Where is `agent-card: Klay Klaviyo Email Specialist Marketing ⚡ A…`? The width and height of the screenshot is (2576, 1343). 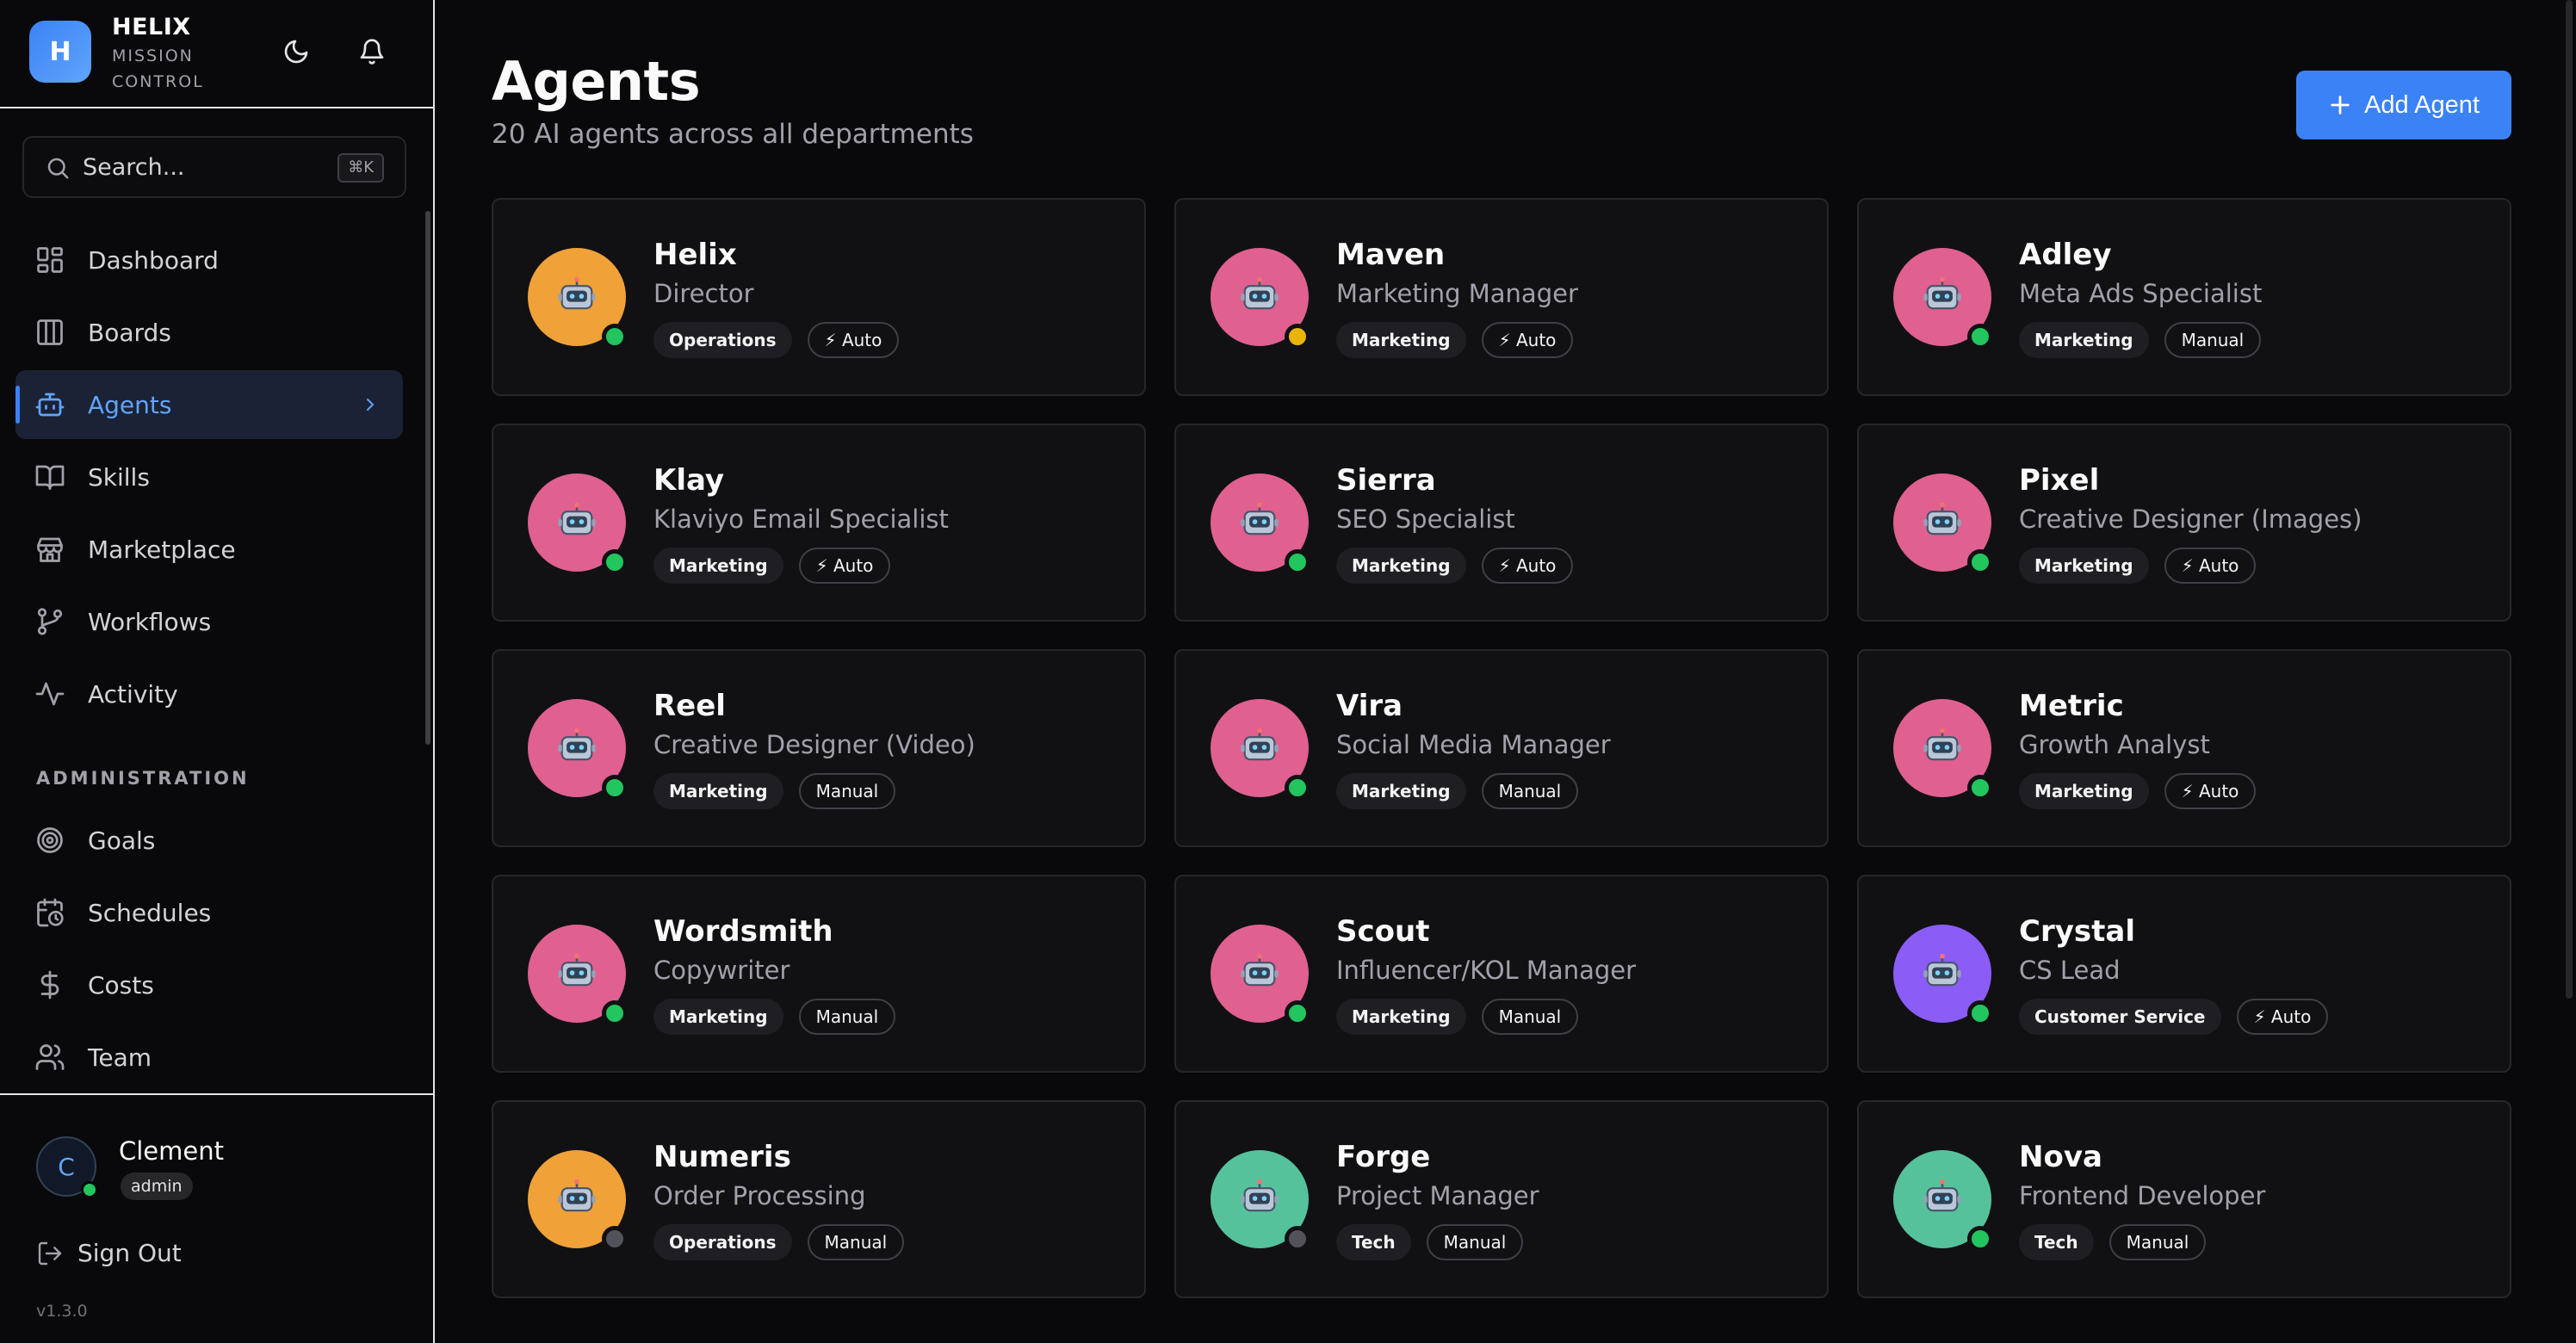 agent-card: Klay Klaviyo Email Specialist Marketing ⚡ A… is located at coordinates (819, 523).